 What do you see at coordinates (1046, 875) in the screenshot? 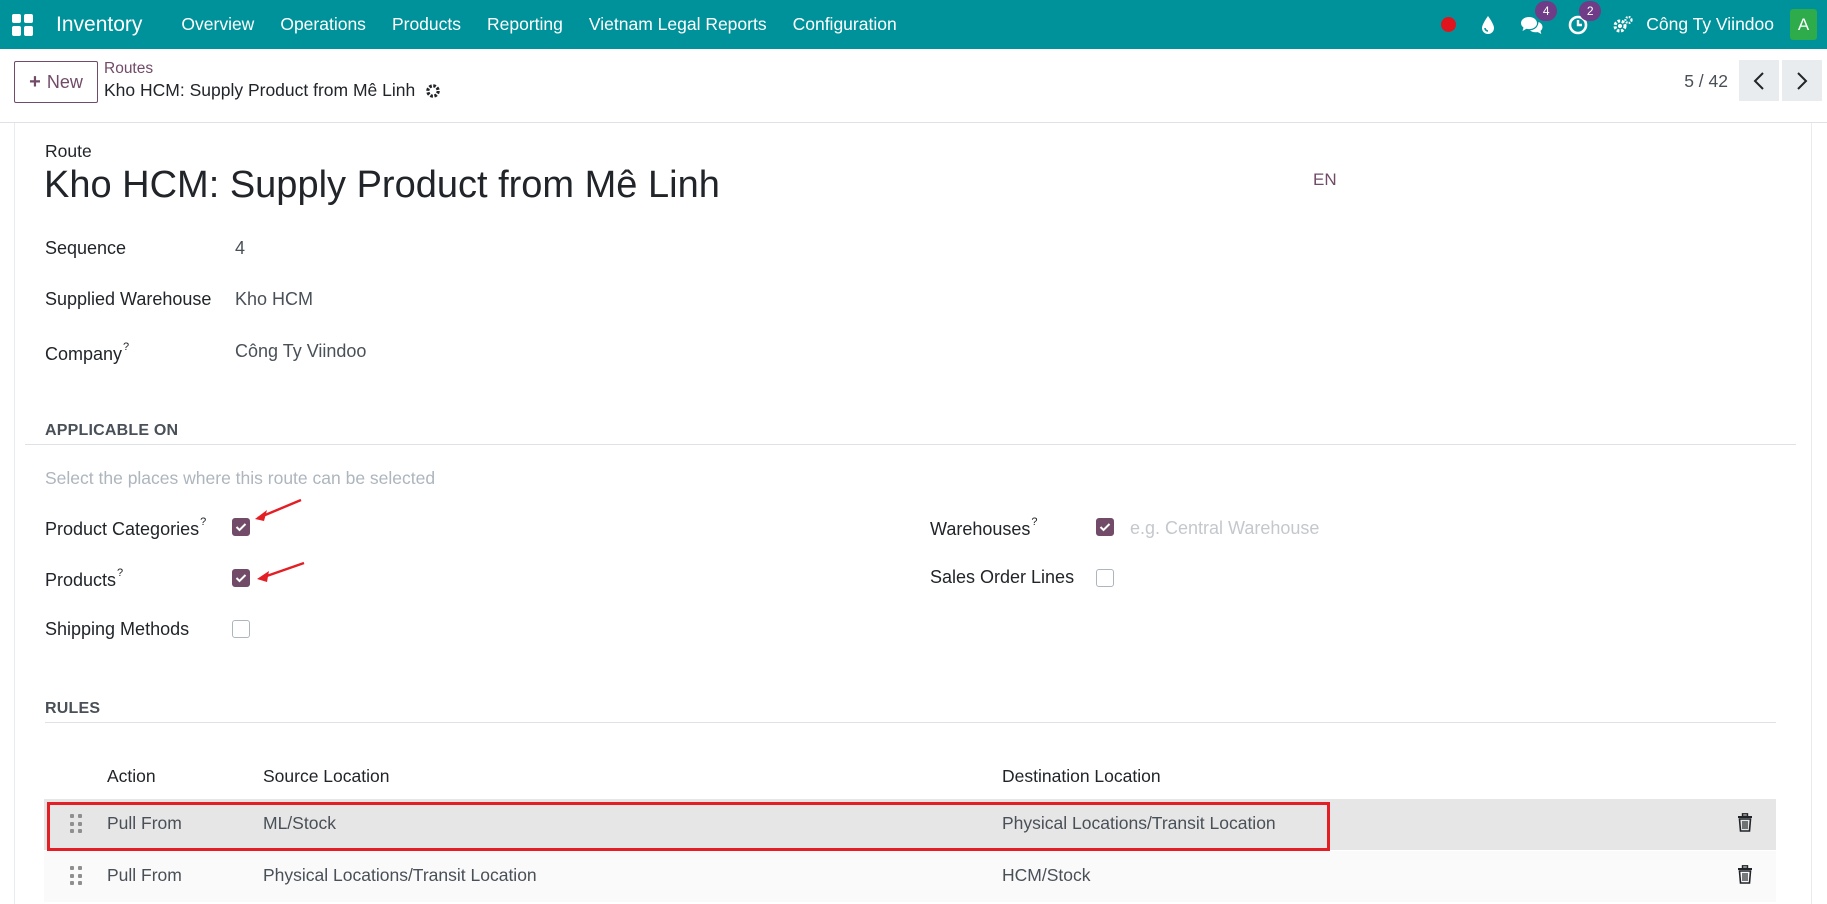
I see `rule-destination: HCM/Stock` at bounding box center [1046, 875].